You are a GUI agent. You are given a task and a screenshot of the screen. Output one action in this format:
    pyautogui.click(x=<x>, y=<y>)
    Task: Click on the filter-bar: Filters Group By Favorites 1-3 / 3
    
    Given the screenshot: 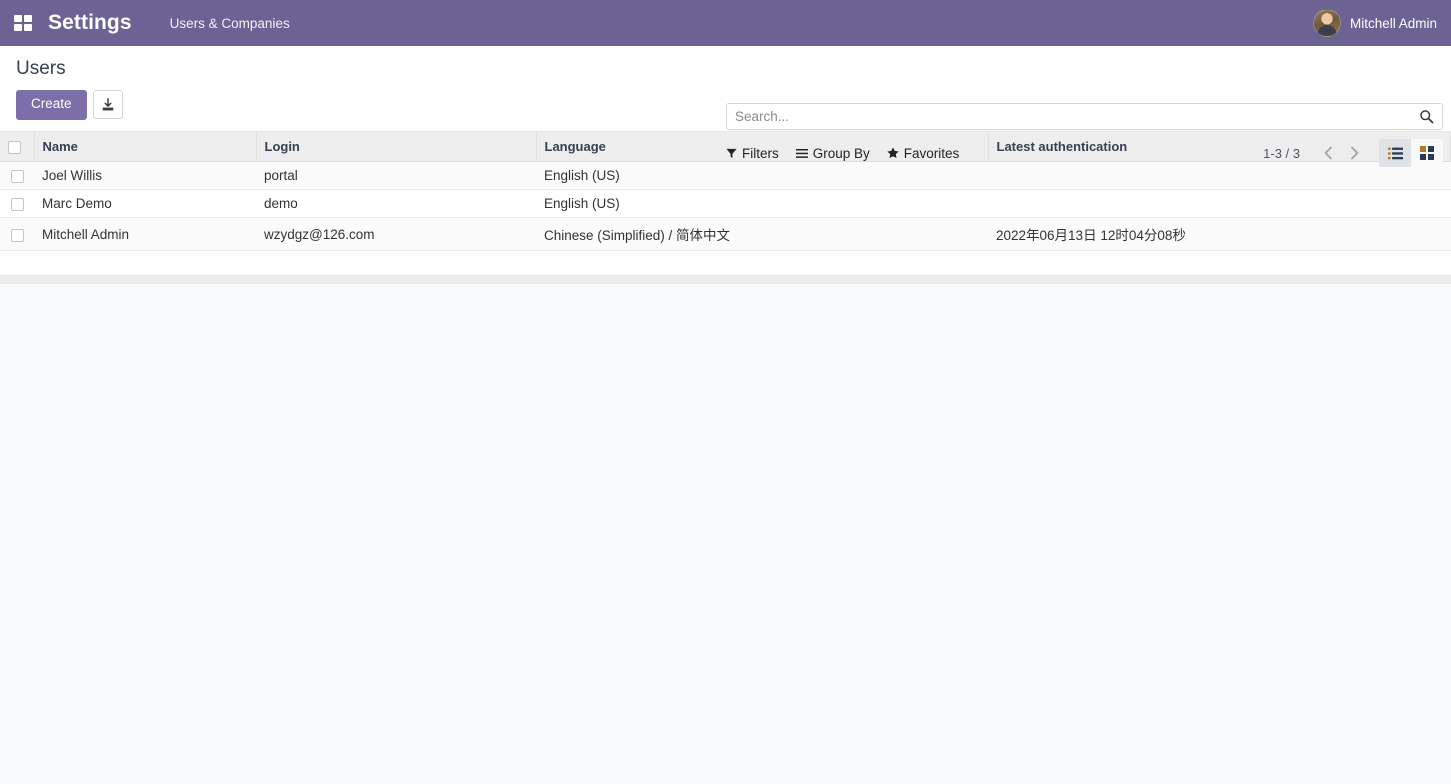 What is the action you would take?
    pyautogui.click(x=1084, y=153)
    